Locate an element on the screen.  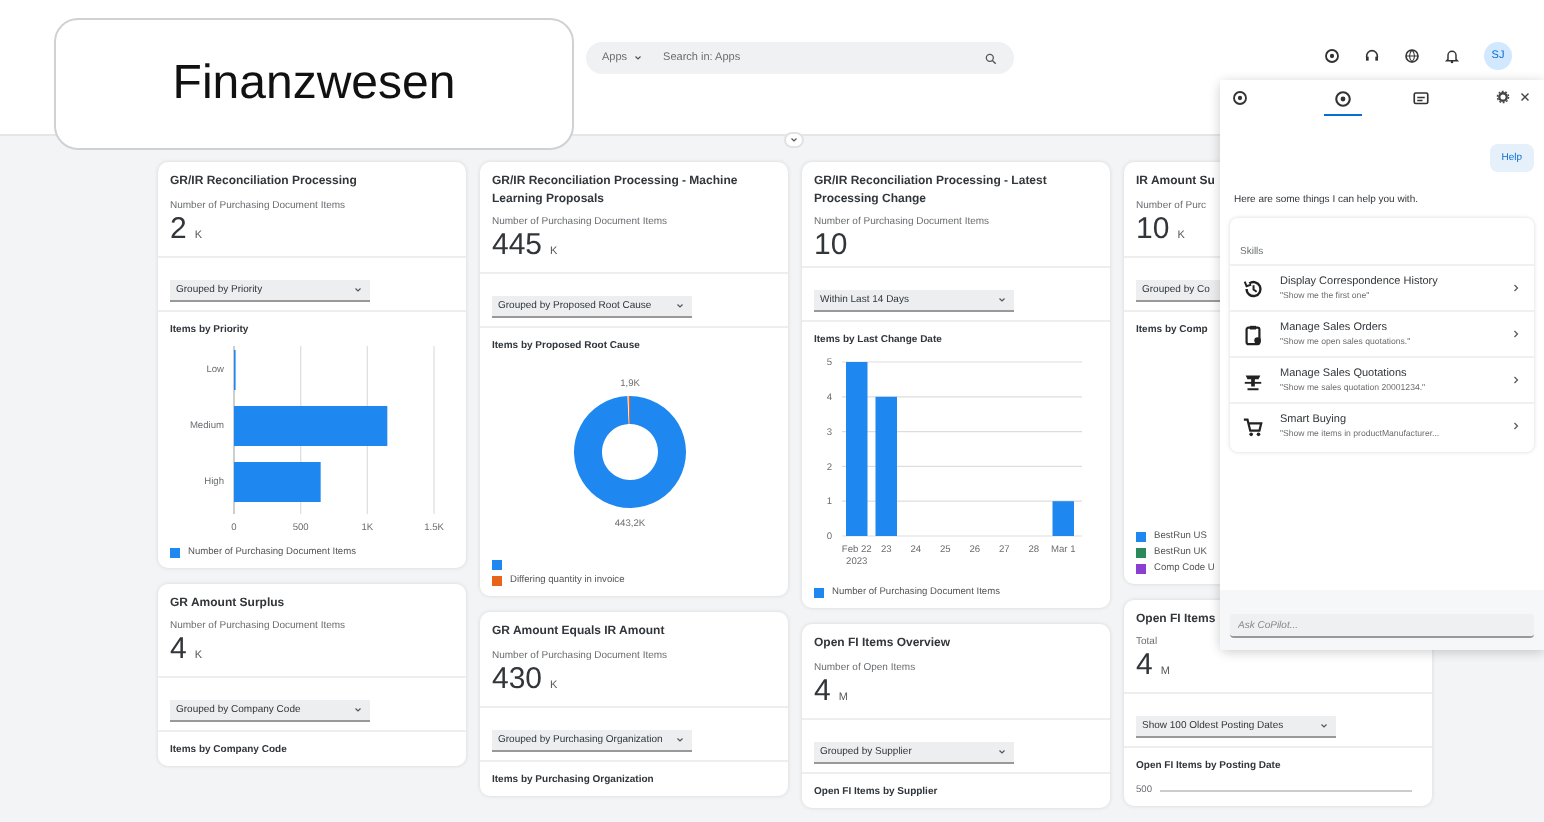
kpi-value: 445 is located at coordinates (517, 246).